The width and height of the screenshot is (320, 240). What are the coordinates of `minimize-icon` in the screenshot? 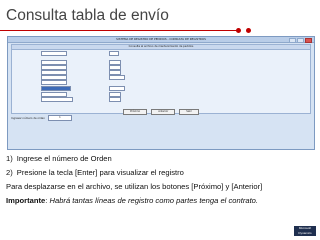 It's located at (292, 40).